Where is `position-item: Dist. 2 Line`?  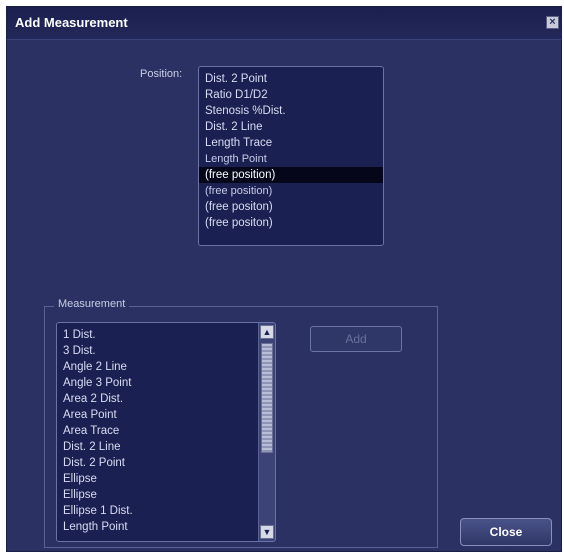
position-item: Dist. 2 Line is located at coordinates (291, 127).